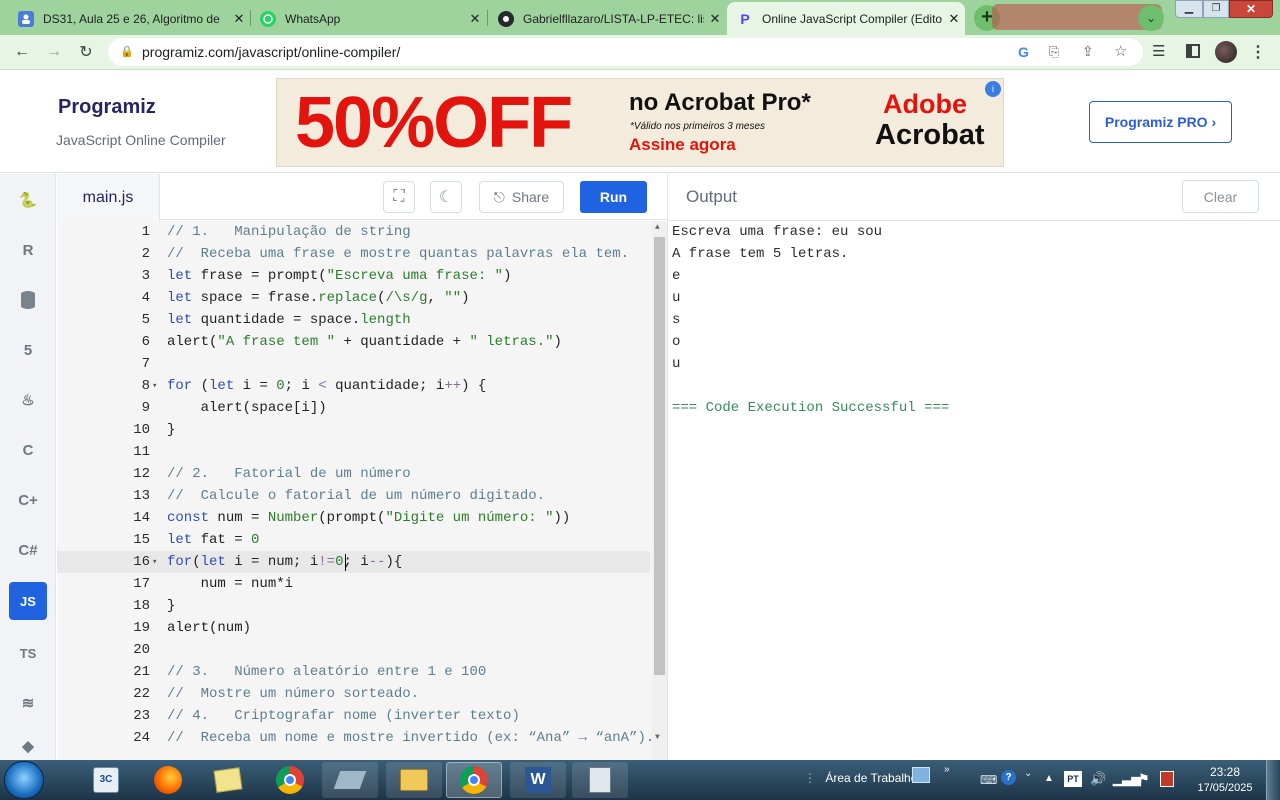 The width and height of the screenshot is (1280, 800). What do you see at coordinates (382, 320) in the screenshot?
I see `code-line: 5 let quantidade = space.length` at bounding box center [382, 320].